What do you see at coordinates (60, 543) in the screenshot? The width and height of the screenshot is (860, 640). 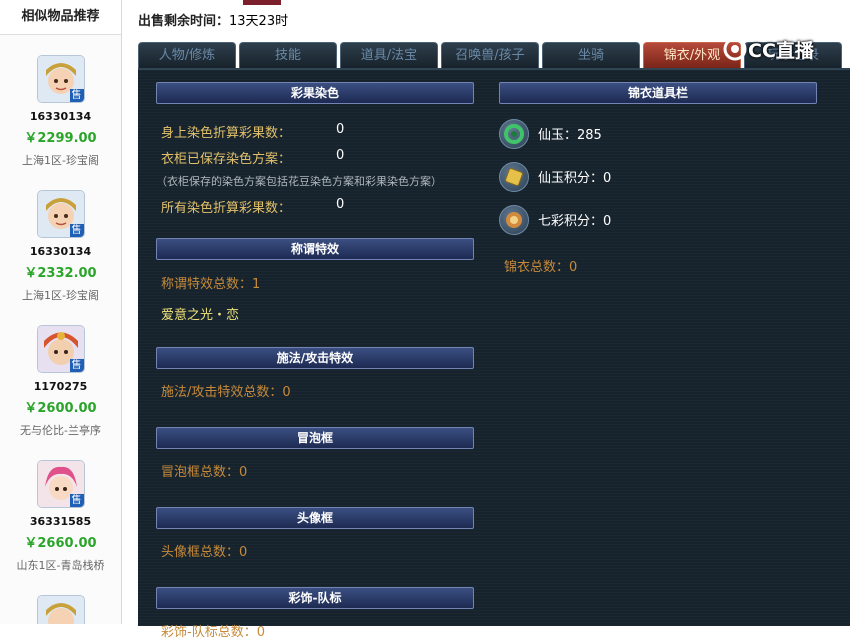 I see `item-price: ￥2660.00` at bounding box center [60, 543].